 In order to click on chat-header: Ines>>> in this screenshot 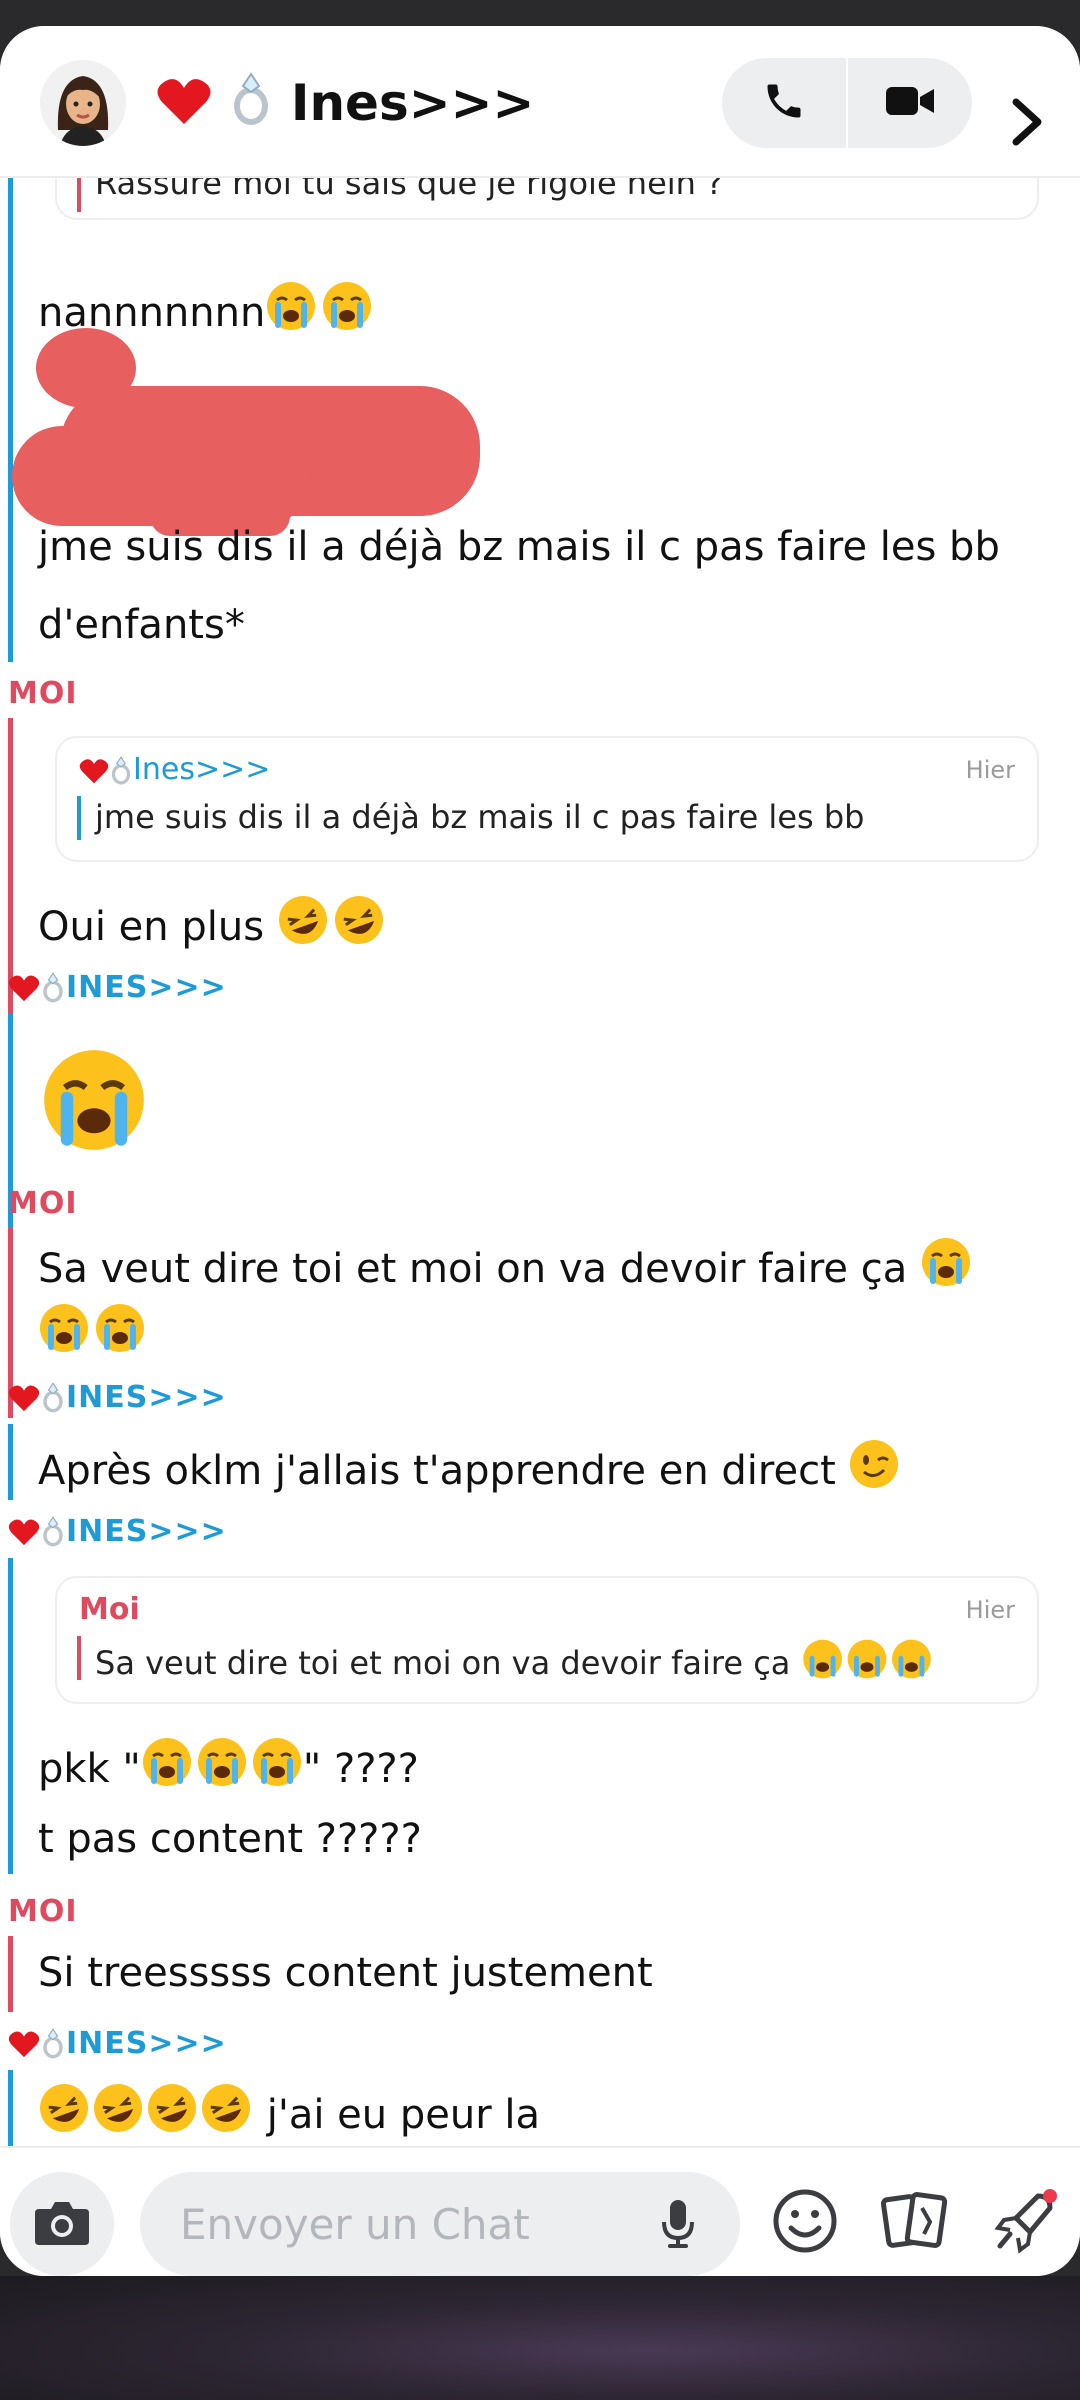, I will do `click(540, 102)`.